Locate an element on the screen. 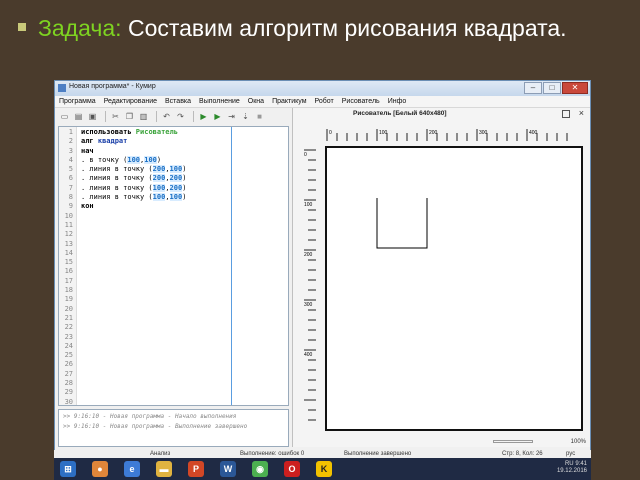 This screenshot has width=640, height=480. menu-practicum: Практикум is located at coordinates (289, 101).